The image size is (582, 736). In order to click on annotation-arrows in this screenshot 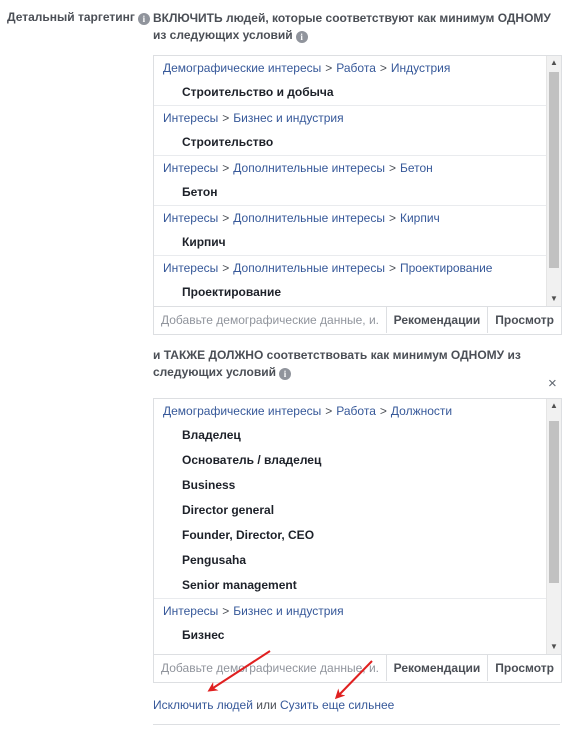, I will do `click(290, 675)`.